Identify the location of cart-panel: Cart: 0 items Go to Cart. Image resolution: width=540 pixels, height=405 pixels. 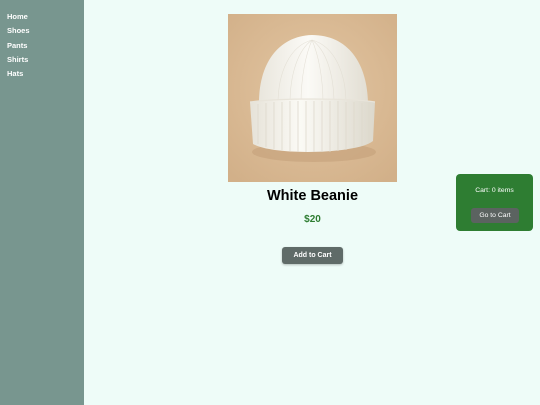
(494, 202).